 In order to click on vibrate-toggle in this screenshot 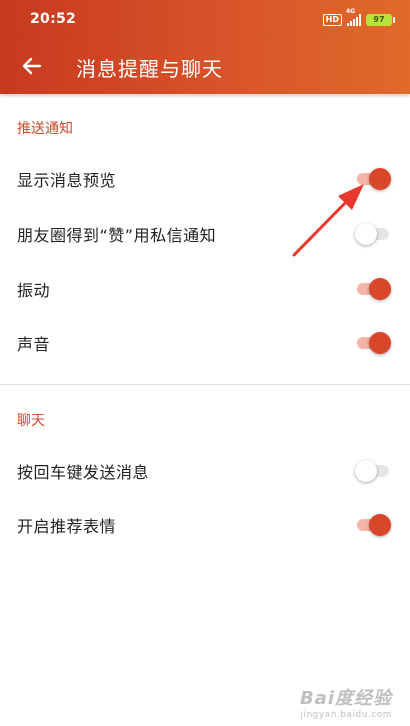, I will do `click(374, 289)`.